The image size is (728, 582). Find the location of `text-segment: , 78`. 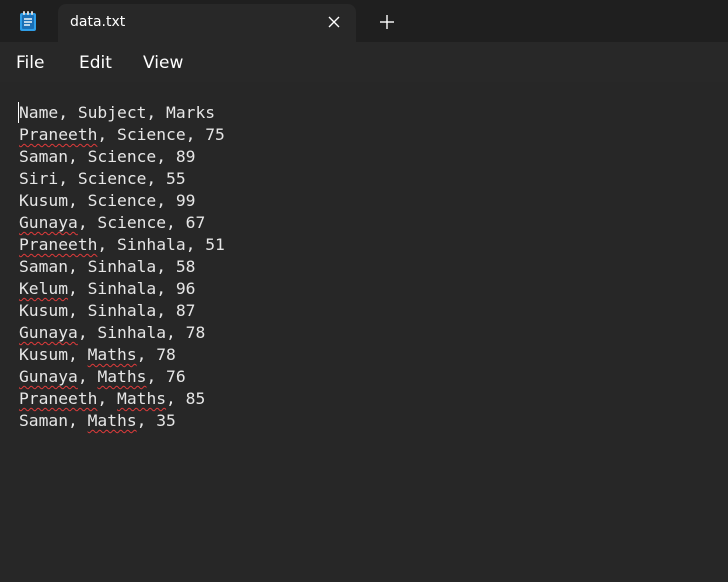

text-segment: , 78 is located at coordinates (156, 354).